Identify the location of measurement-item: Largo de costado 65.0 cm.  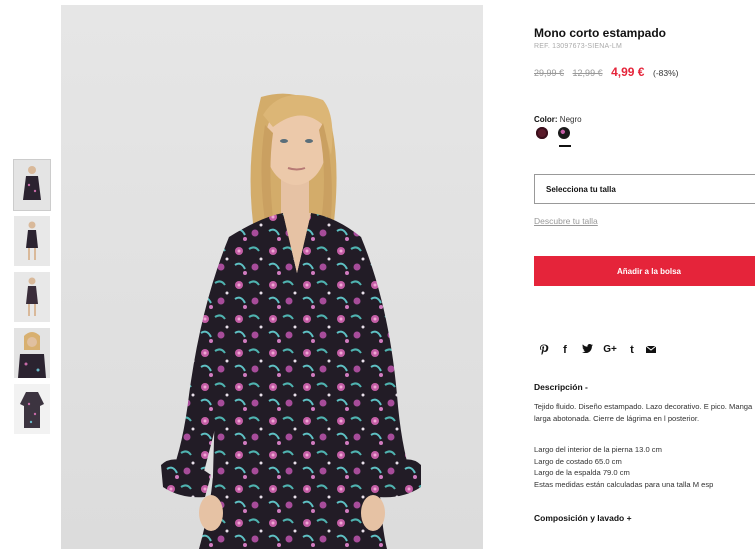
(578, 461).